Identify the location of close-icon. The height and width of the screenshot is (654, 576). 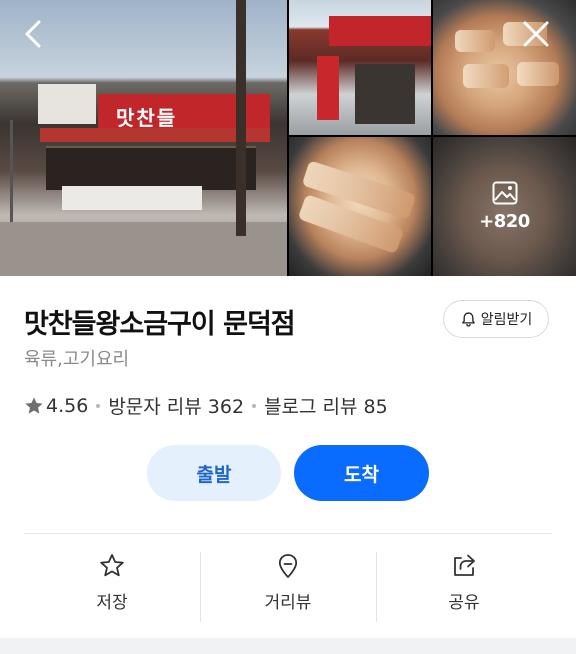
(536, 34).